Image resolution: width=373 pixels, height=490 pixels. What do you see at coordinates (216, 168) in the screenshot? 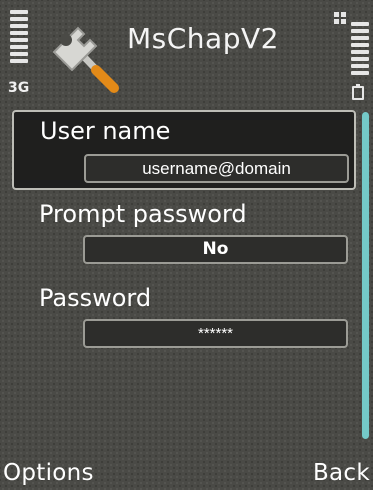
I see `user-name-field: username@domain` at bounding box center [216, 168].